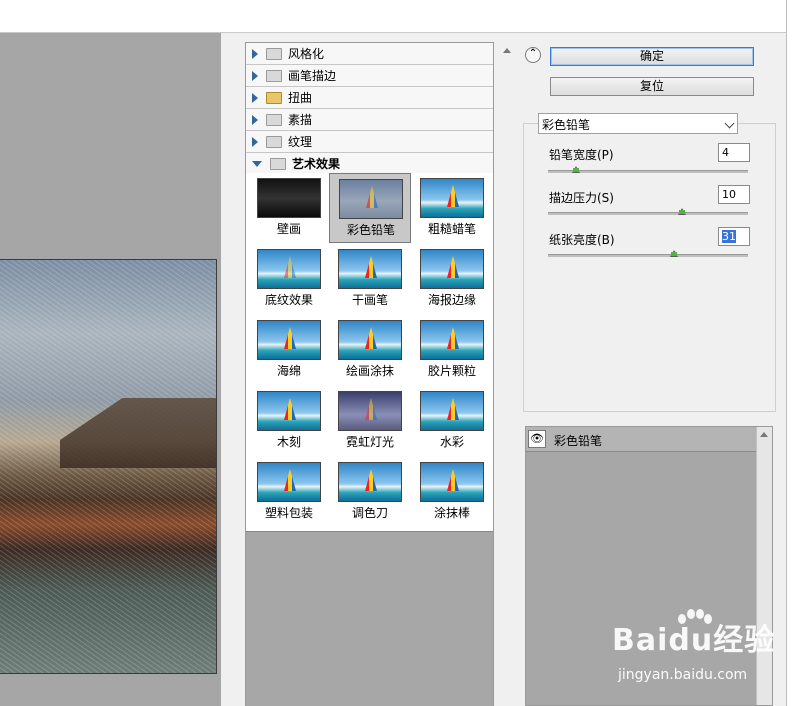  I want to click on filter-thumbnail: 调色刀, so click(370, 492).